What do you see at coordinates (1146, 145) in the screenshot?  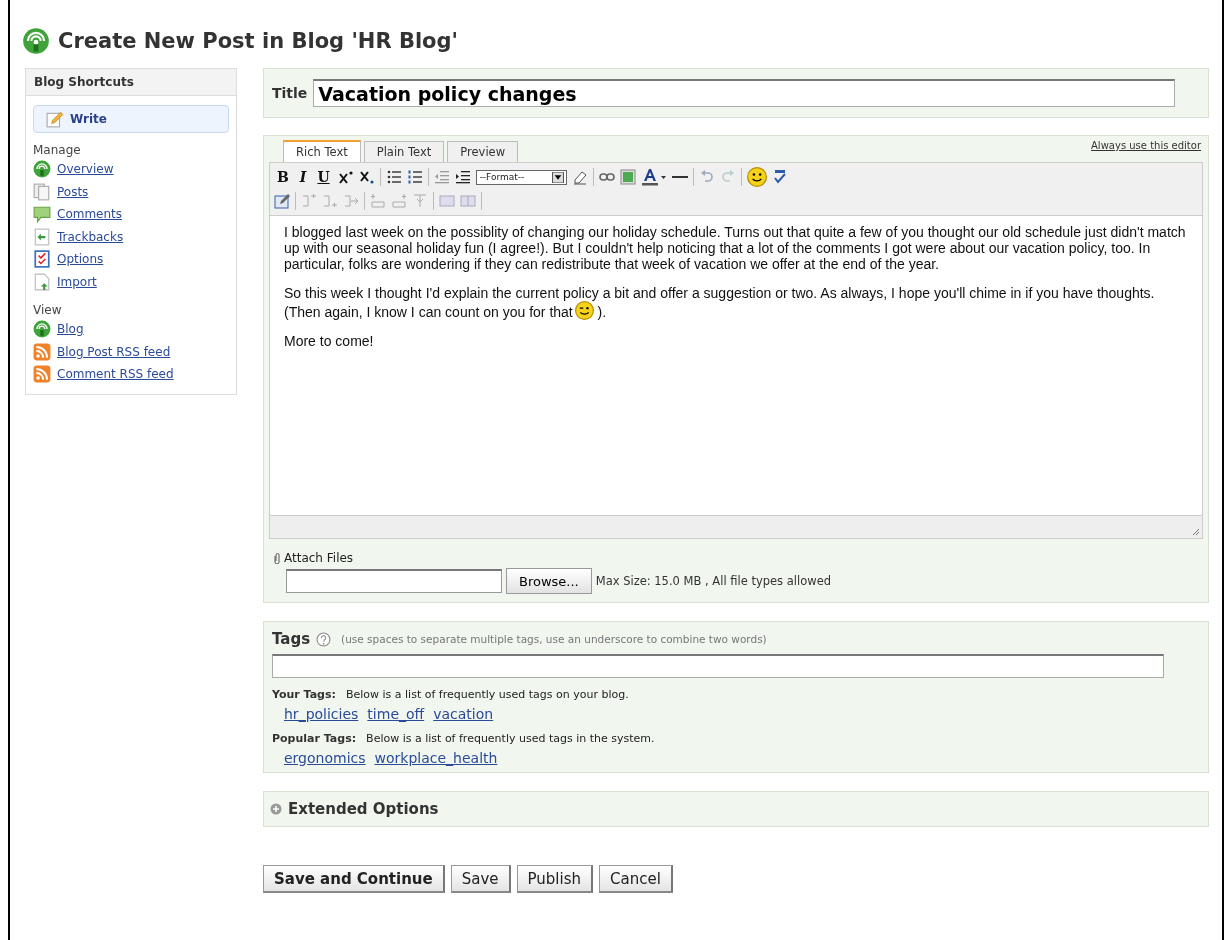 I see `always-use-editor-link: Always use this editor` at bounding box center [1146, 145].